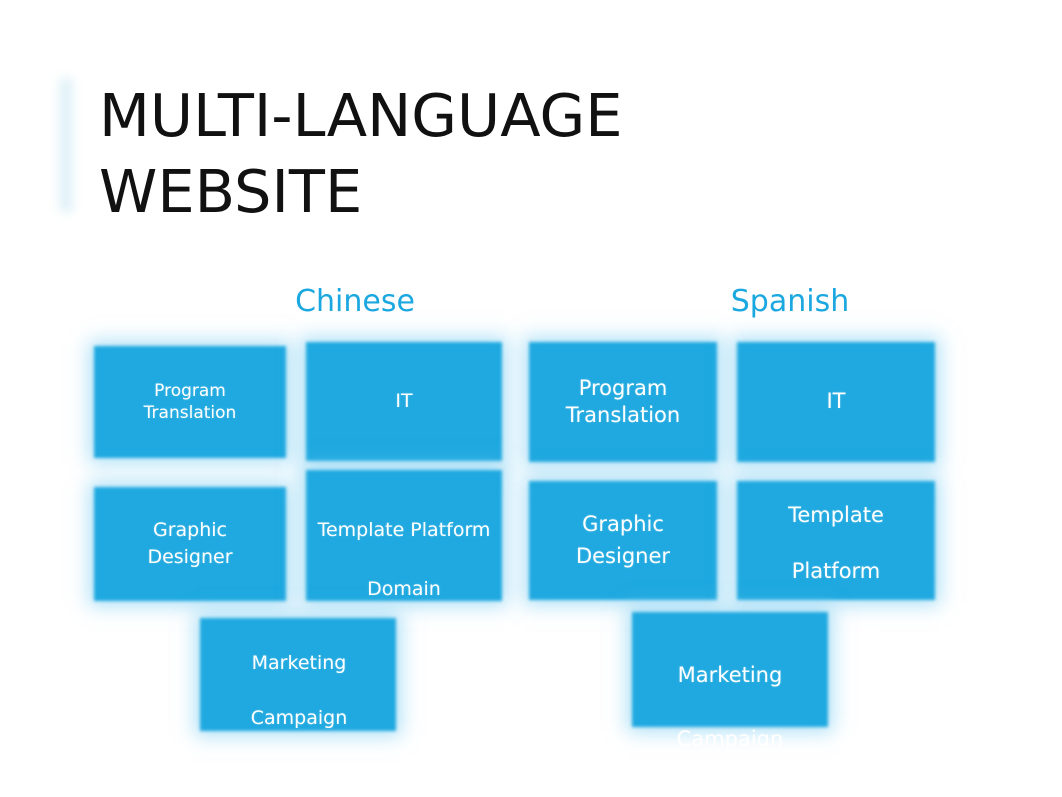  I want to click on box-chinese-program-translation, so click(190, 402).